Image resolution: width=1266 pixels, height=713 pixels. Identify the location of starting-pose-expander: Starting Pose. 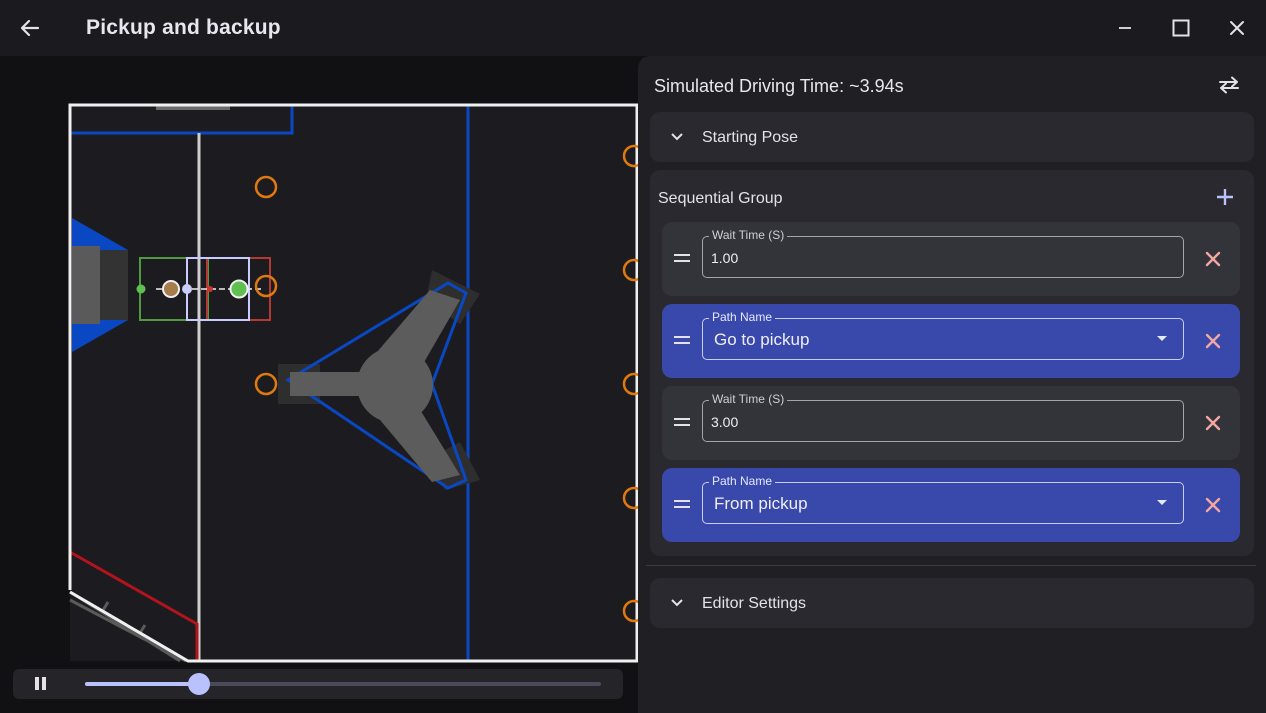
(952, 137).